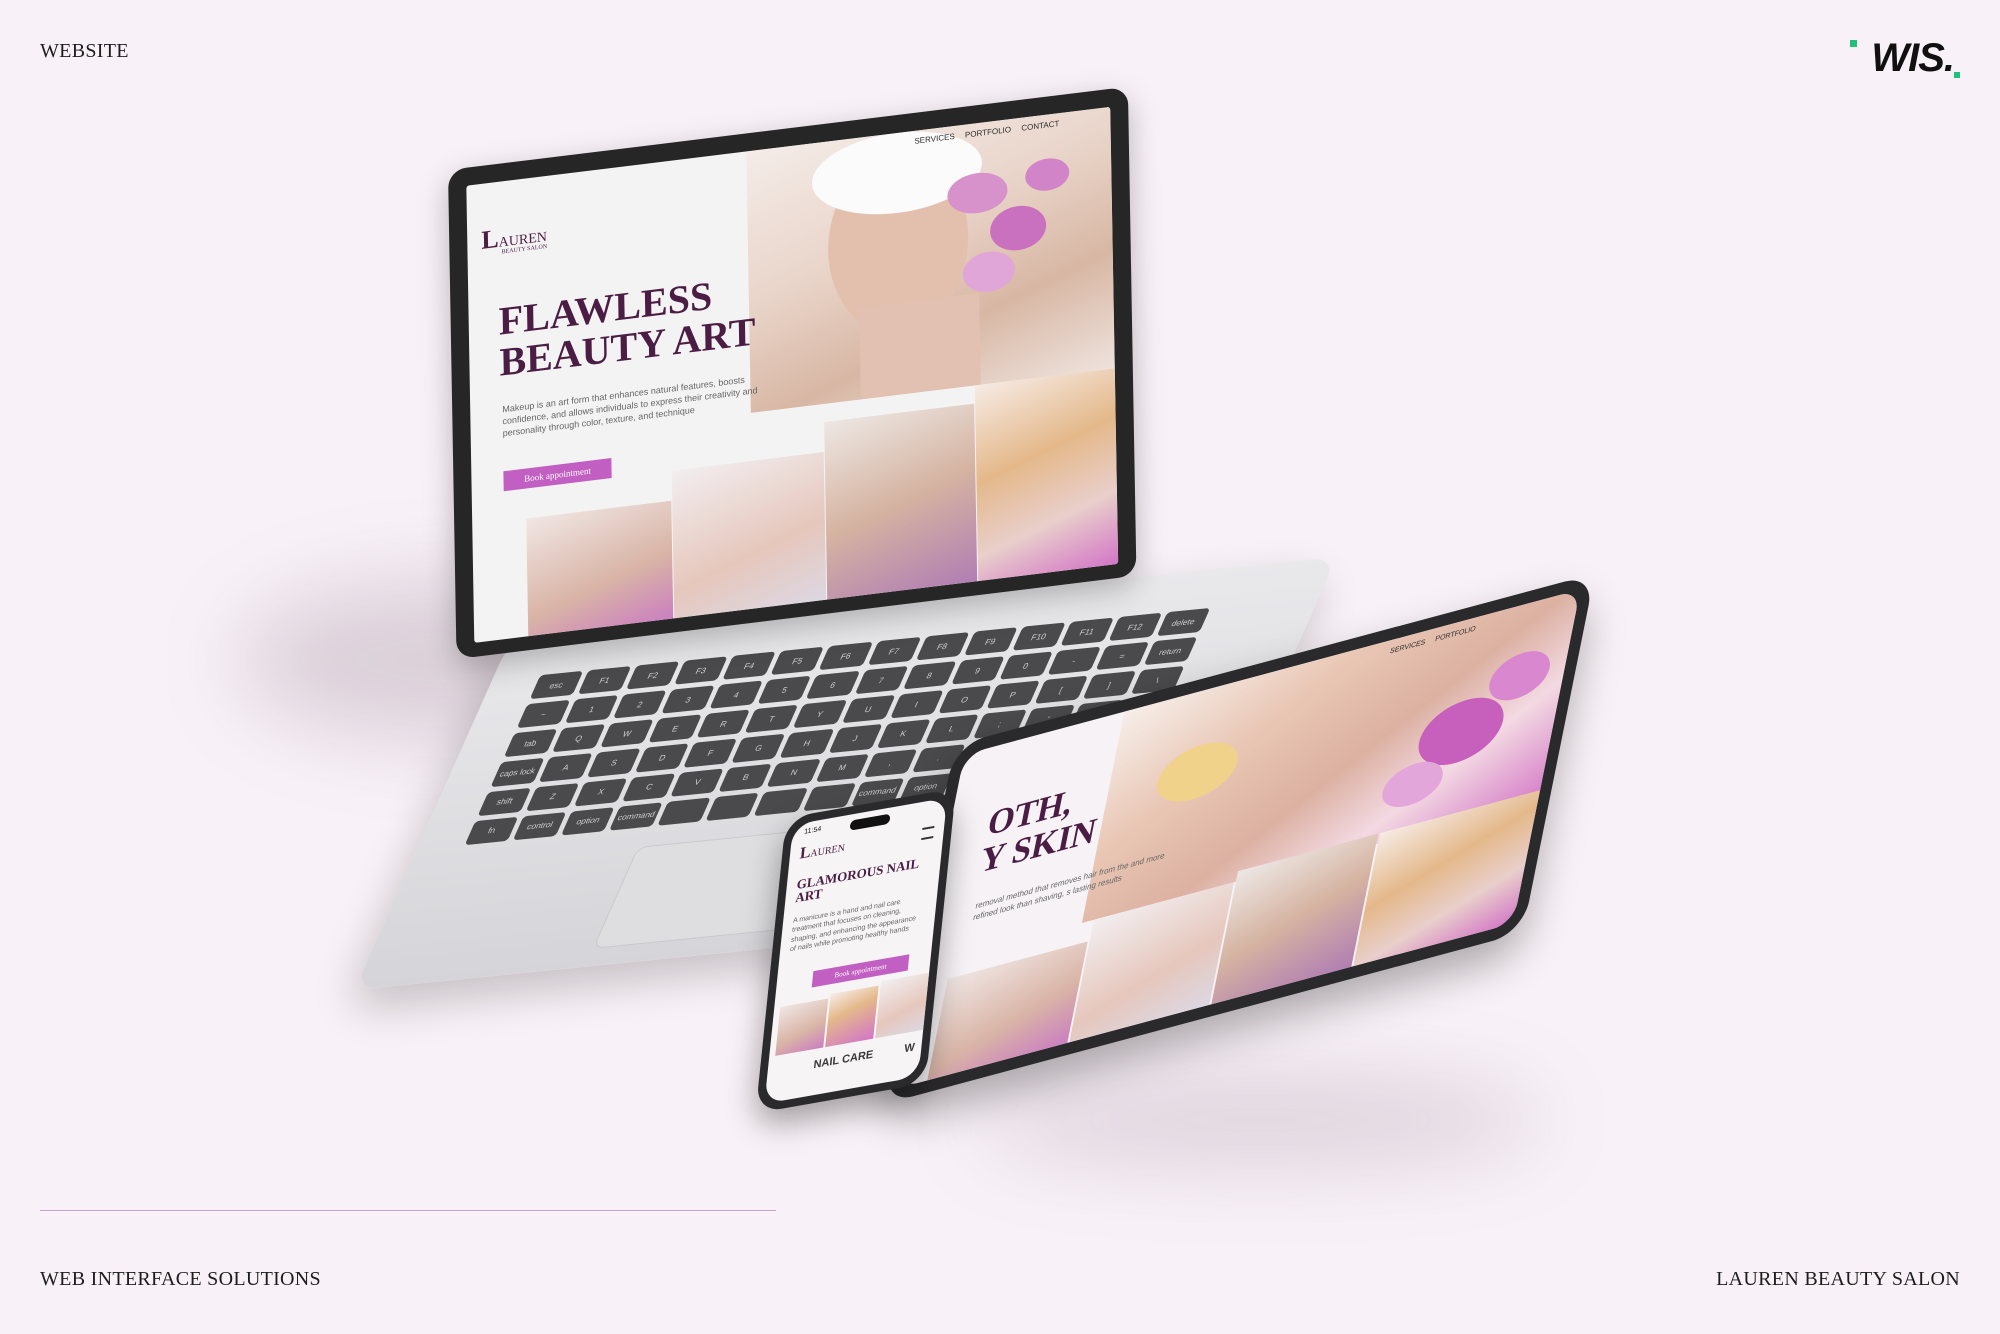 This screenshot has height=1334, width=2000. What do you see at coordinates (928, 833) in the screenshot?
I see `phone-menu-icon` at bounding box center [928, 833].